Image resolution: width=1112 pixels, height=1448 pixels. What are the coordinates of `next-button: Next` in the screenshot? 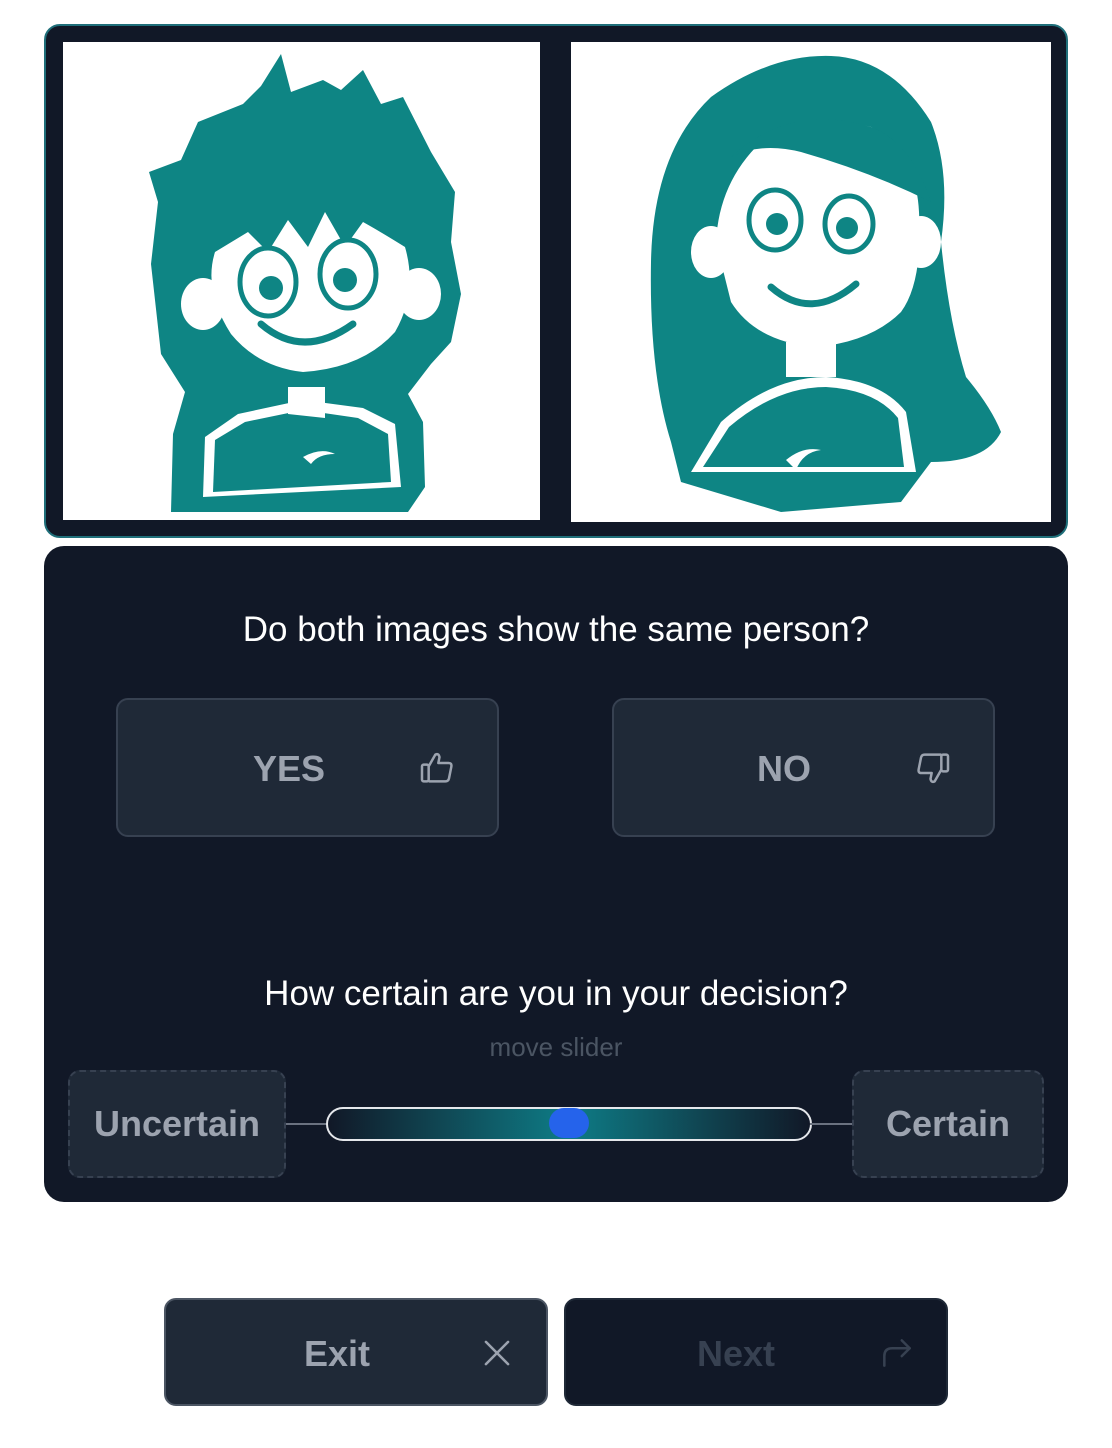 It's located at (756, 1352).